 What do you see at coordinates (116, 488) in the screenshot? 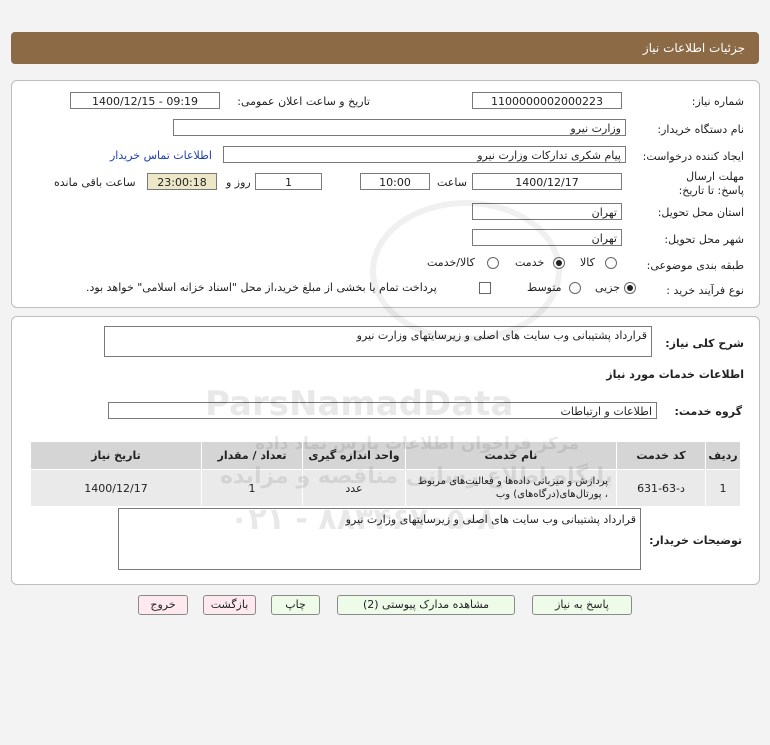
I see `cell-need-date: 1400/12/17` at bounding box center [116, 488].